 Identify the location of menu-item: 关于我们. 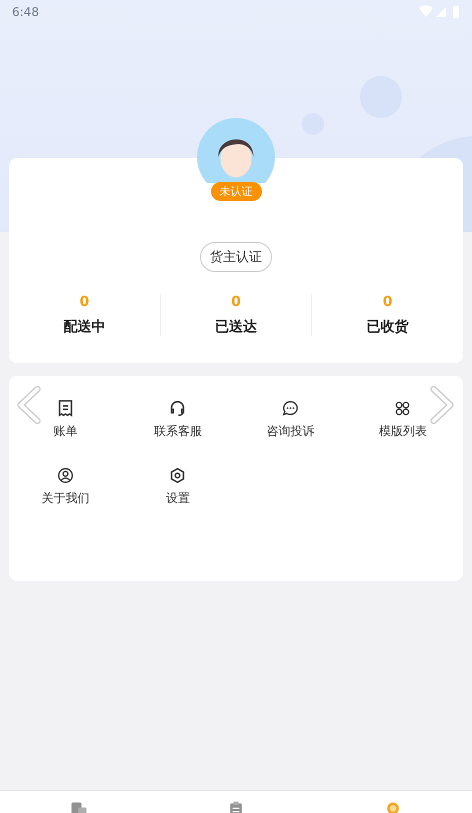
(65, 498).